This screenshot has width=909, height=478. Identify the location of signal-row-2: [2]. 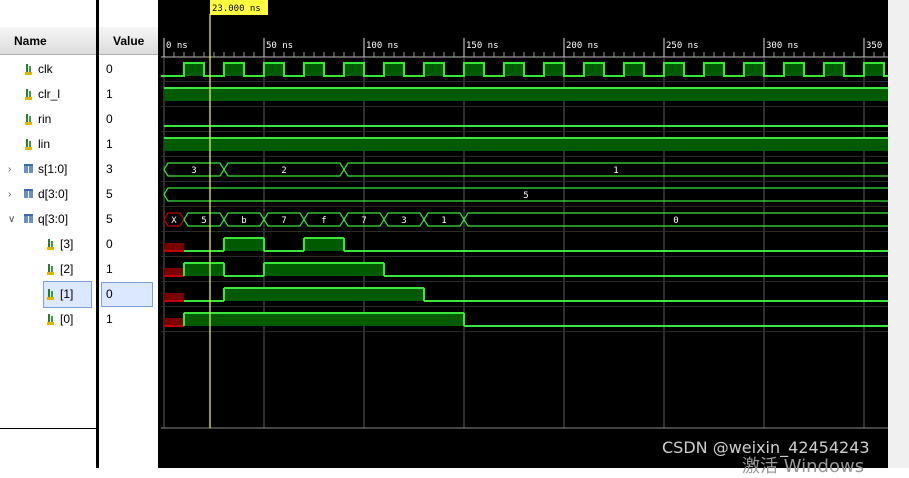
(48, 269).